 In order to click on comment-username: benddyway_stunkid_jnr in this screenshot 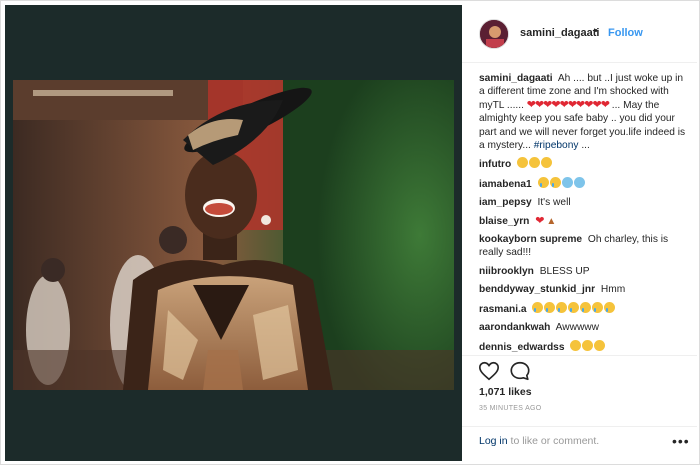, I will do `click(537, 289)`.